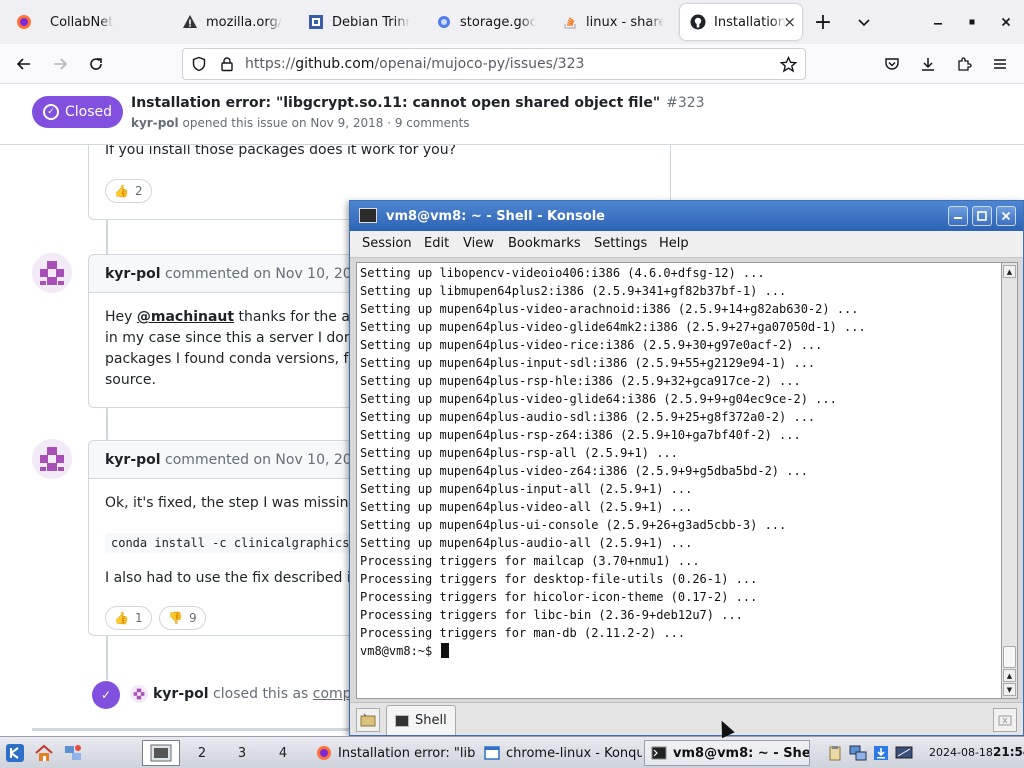 The image size is (1024, 768). What do you see at coordinates (620, 243) in the screenshot?
I see `menu-settings: Settings` at bounding box center [620, 243].